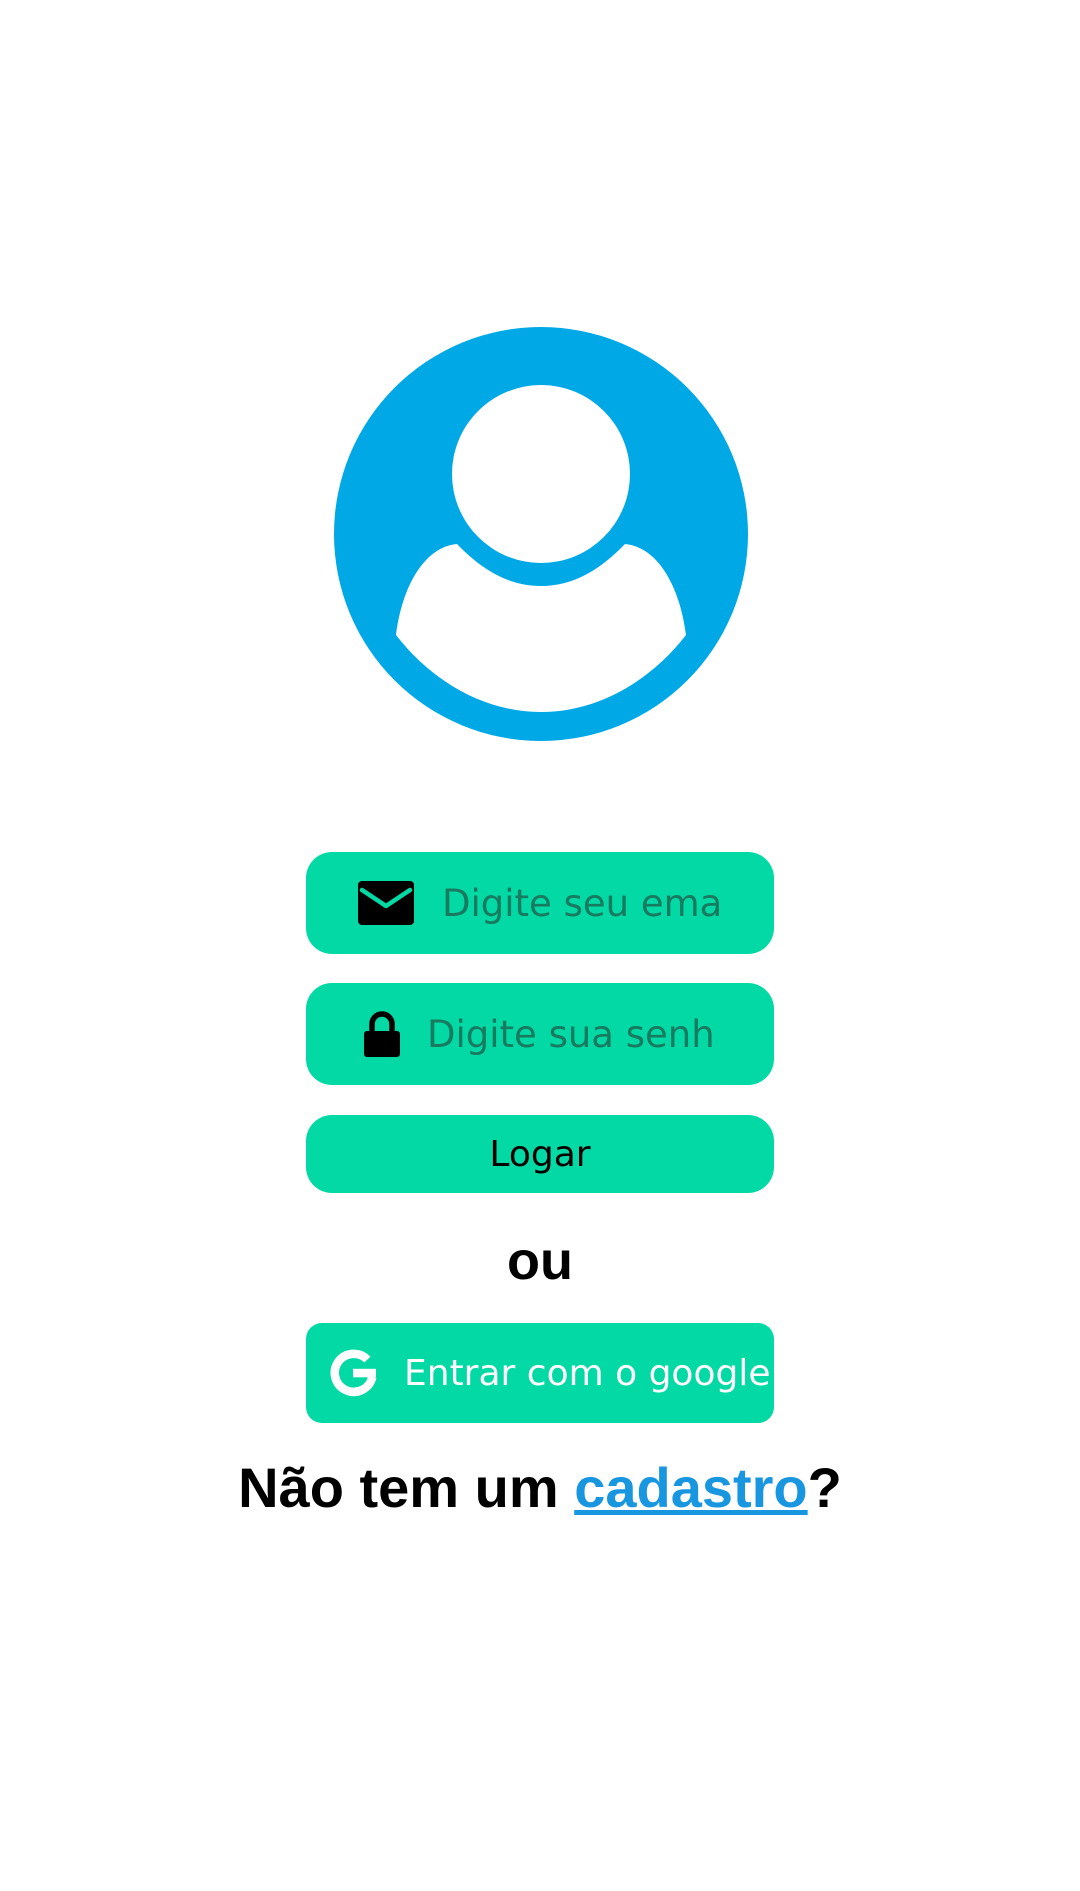 The image size is (1080, 1891). I want to click on signup-prompt: Não tem um cadastro?, so click(540, 1487).